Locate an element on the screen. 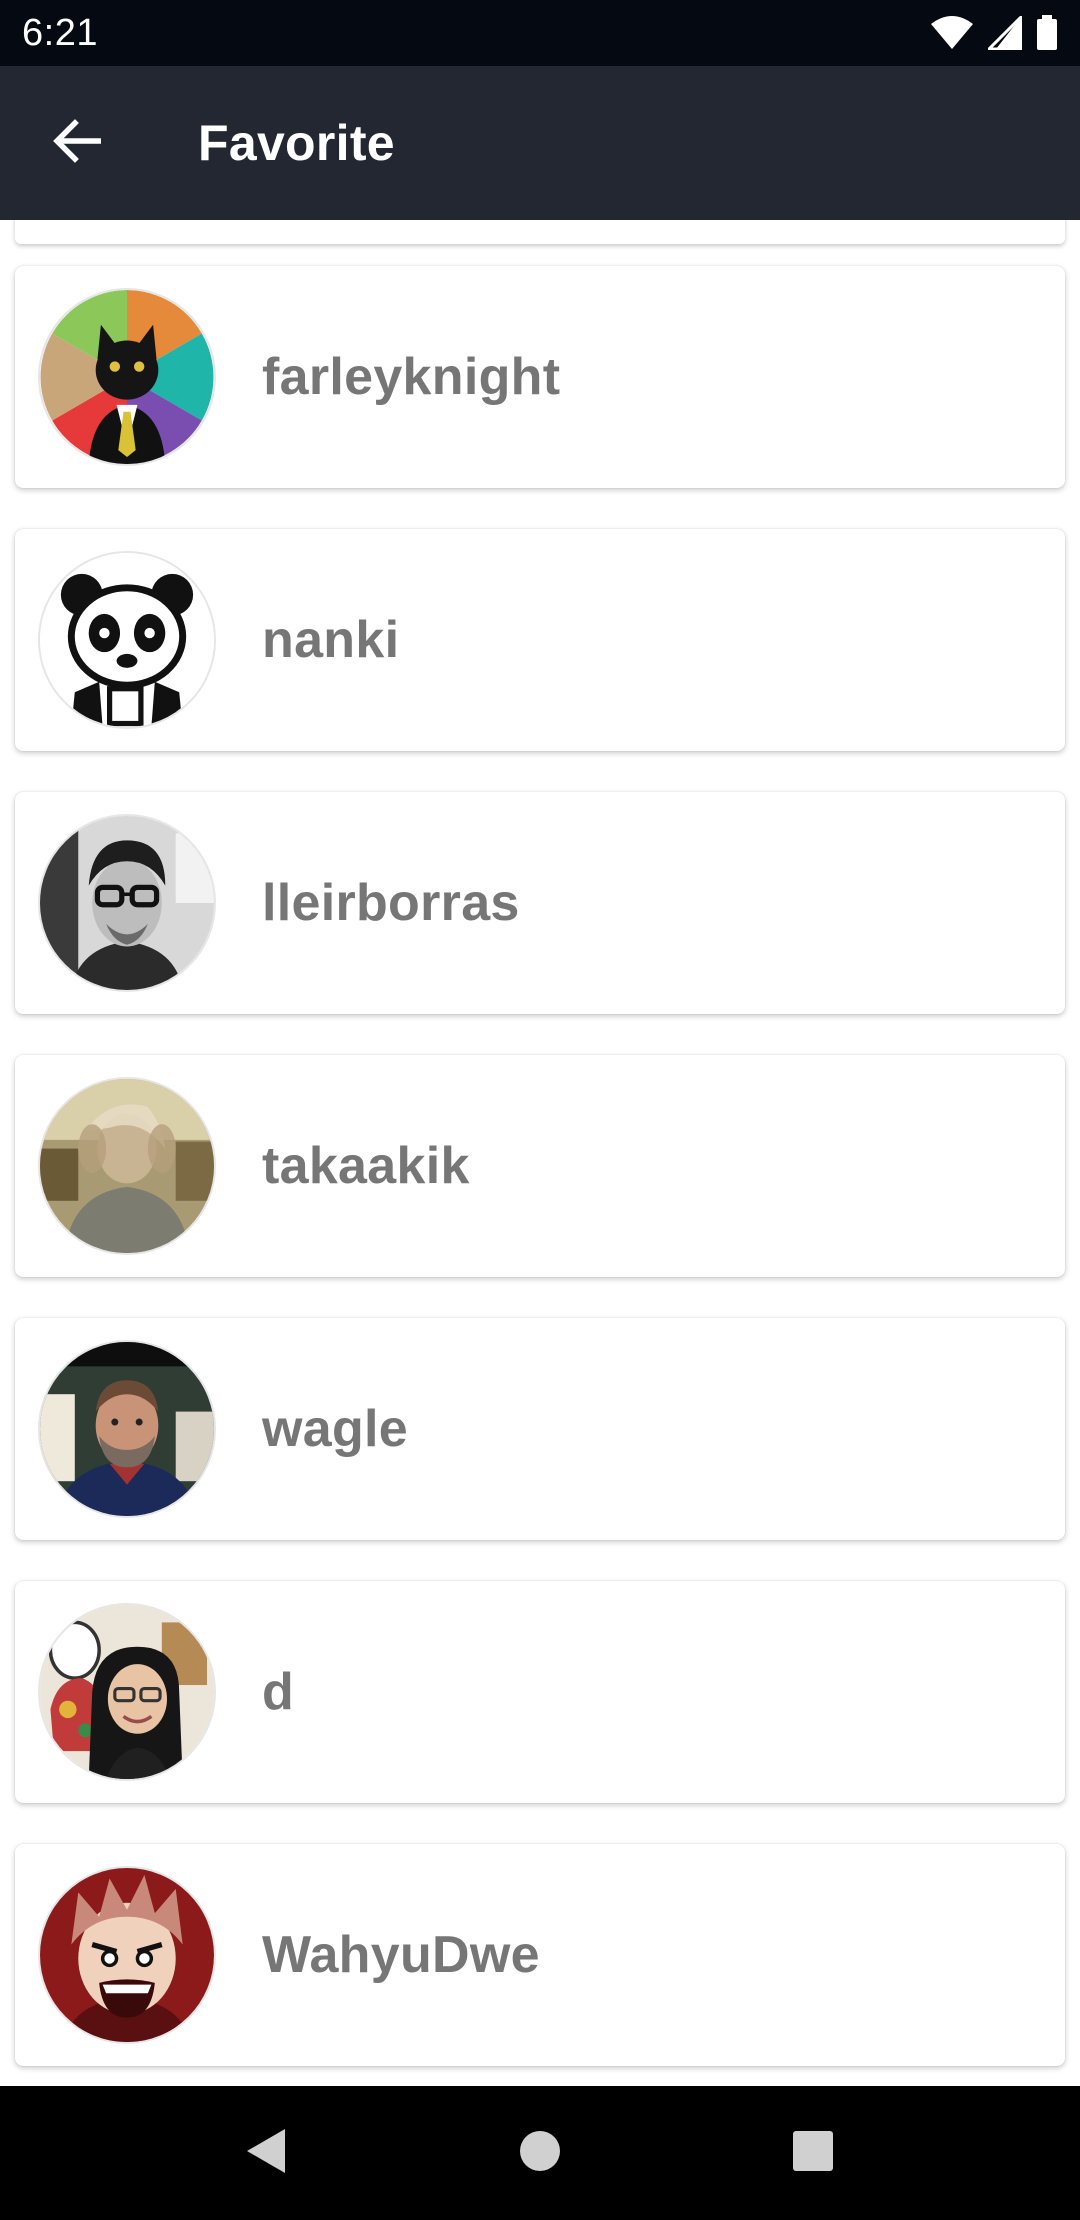 This screenshot has height=2220, width=1080. square-recents-icon is located at coordinates (813, 2153).